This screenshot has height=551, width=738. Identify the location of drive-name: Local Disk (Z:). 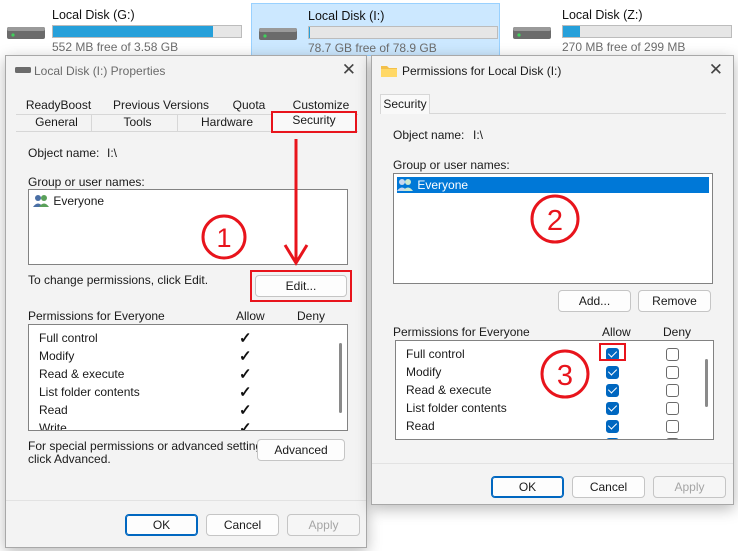
(602, 15).